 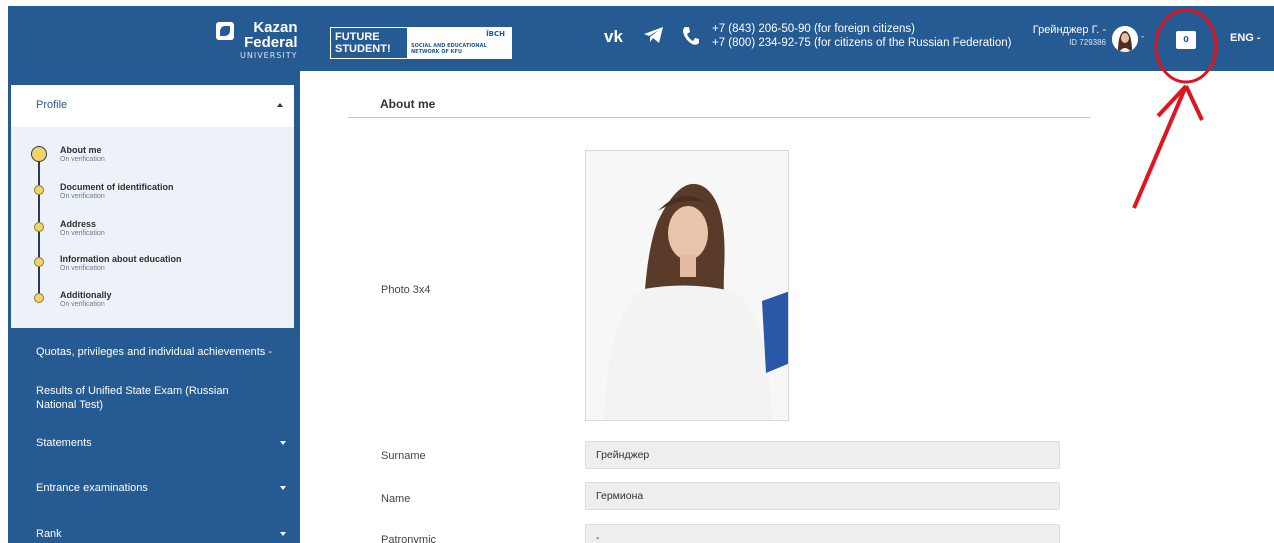 What do you see at coordinates (449, 49) in the screenshot?
I see `future-network-text: SOCIAL AND EDUCATIONAL NETWORK OF KFU` at bounding box center [449, 49].